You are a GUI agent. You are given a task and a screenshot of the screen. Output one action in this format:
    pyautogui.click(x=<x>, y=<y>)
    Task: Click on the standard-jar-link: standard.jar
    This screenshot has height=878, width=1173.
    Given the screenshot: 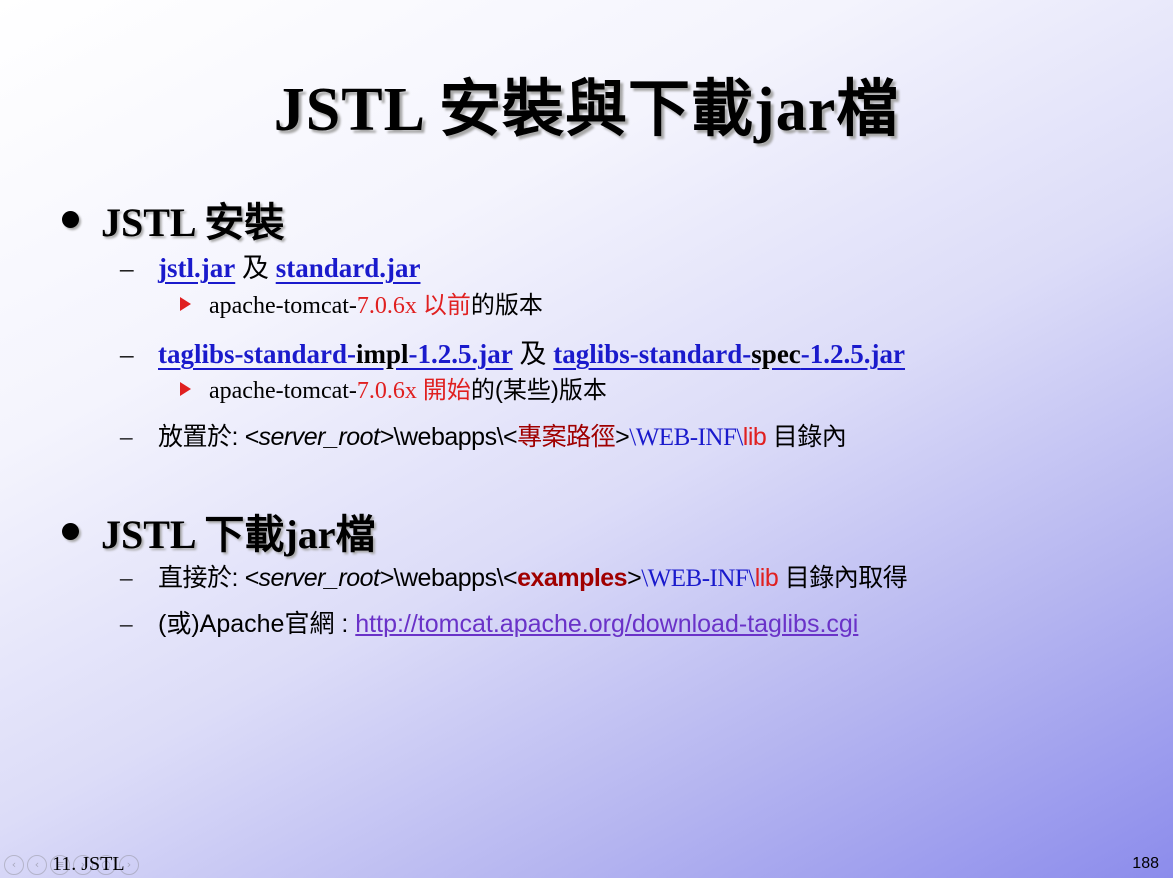 What is the action you would take?
    pyautogui.click(x=348, y=268)
    